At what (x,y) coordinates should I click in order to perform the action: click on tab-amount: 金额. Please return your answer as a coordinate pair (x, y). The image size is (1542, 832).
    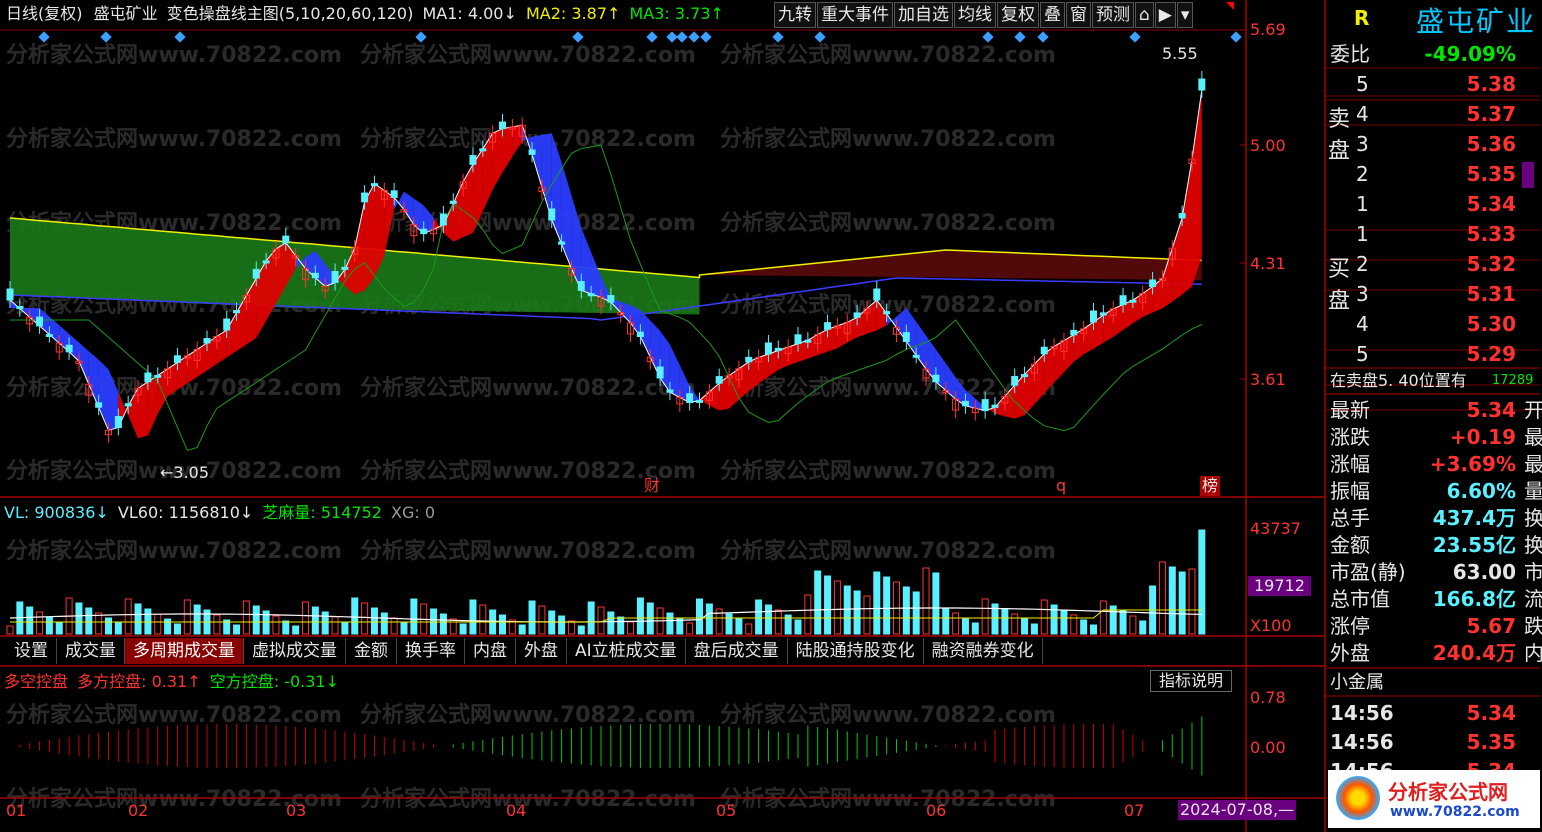
    Looking at the image, I should click on (371, 651).